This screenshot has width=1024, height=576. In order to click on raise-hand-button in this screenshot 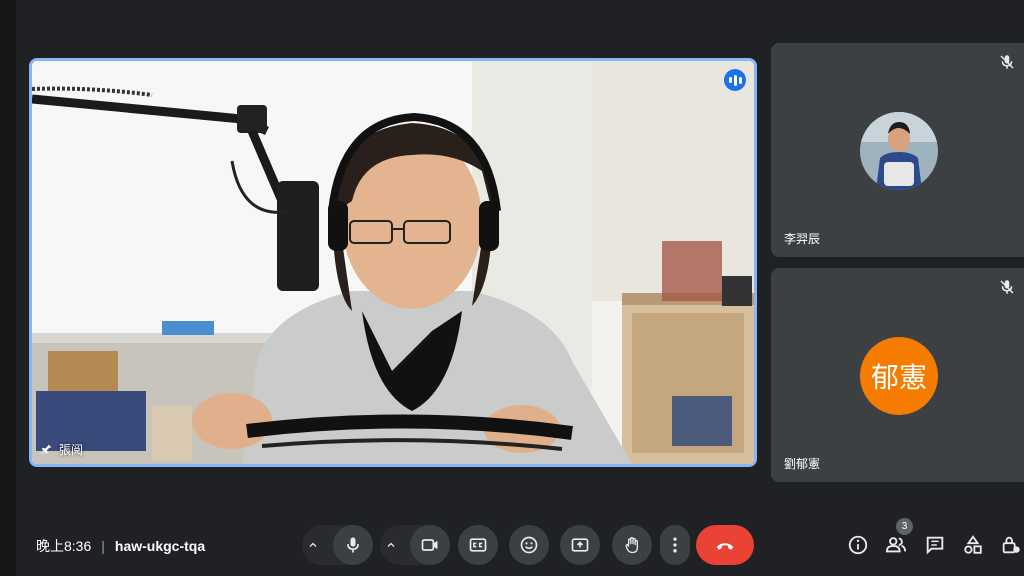, I will do `click(632, 545)`.